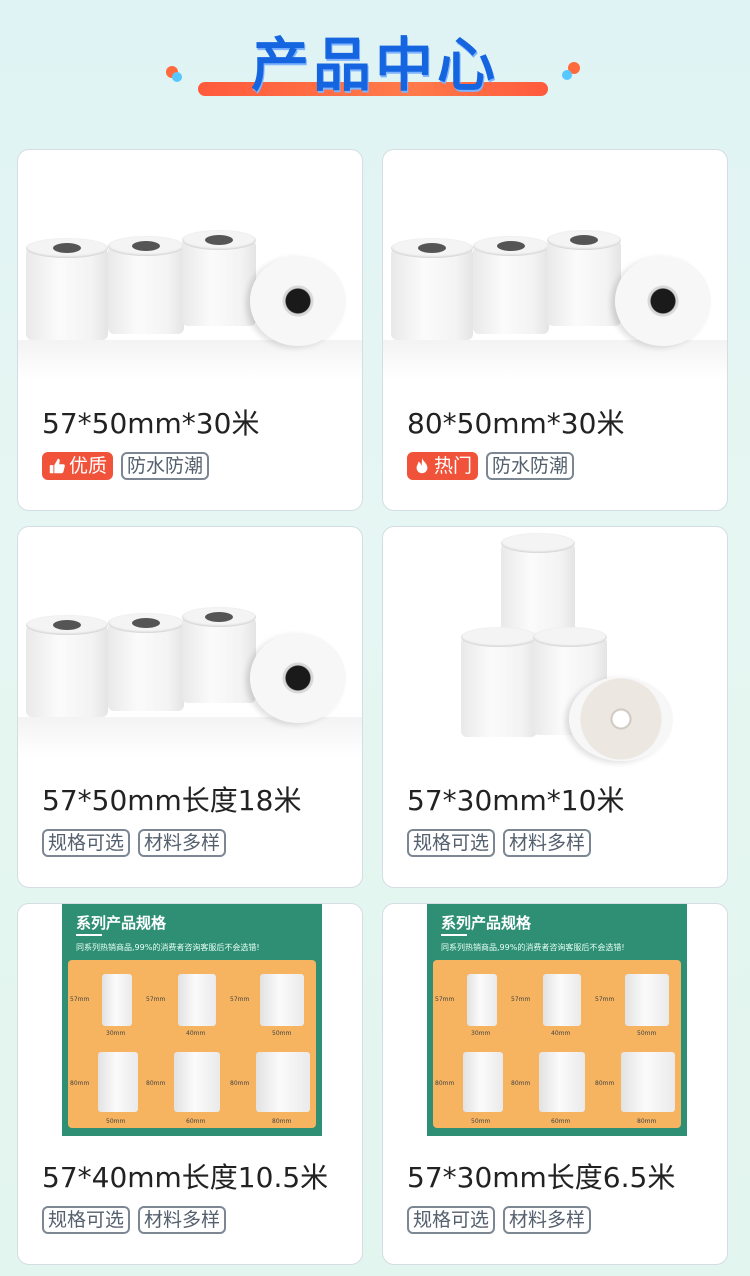 The height and width of the screenshot is (1276, 750). What do you see at coordinates (516, 800) in the screenshot?
I see `product-name: 57*30mm*10米` at bounding box center [516, 800].